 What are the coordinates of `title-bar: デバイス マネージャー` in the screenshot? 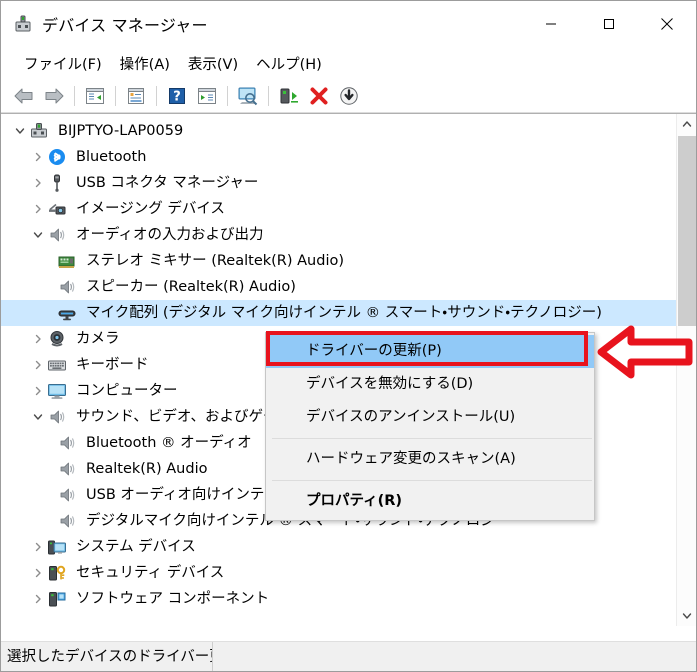 It's located at (348, 24).